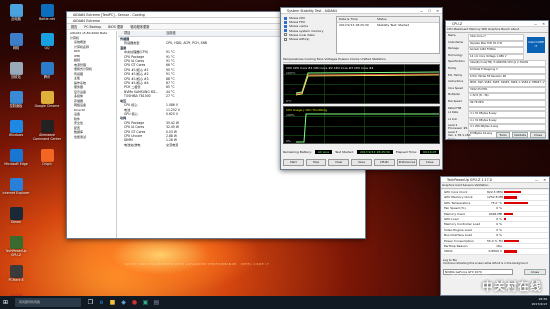 The height and width of the screenshot is (309, 550). Describe the element at coordinates (123, 302) in the screenshot. I see `store-icon: ◆` at that location.